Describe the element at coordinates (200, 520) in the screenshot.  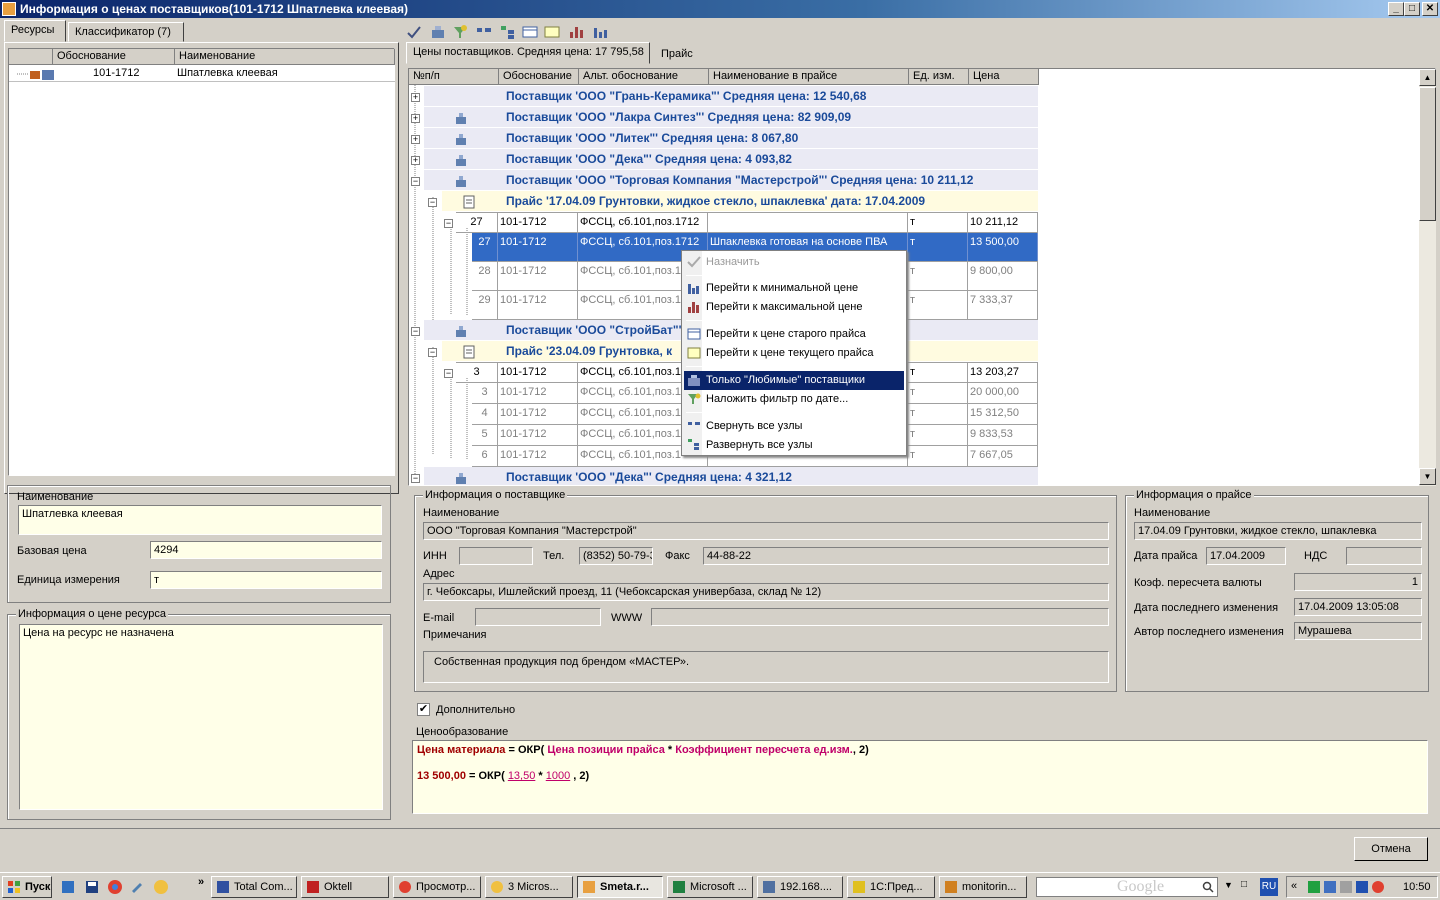
I see `resource-name-field: Шпатлевка клеевая` at that location.